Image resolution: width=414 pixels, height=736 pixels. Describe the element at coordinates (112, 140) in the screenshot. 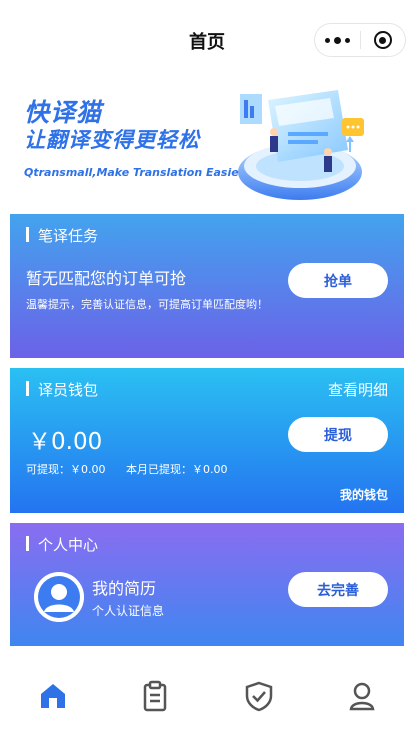

I see `brand-slogan: 让翻译变得更轻松` at that location.